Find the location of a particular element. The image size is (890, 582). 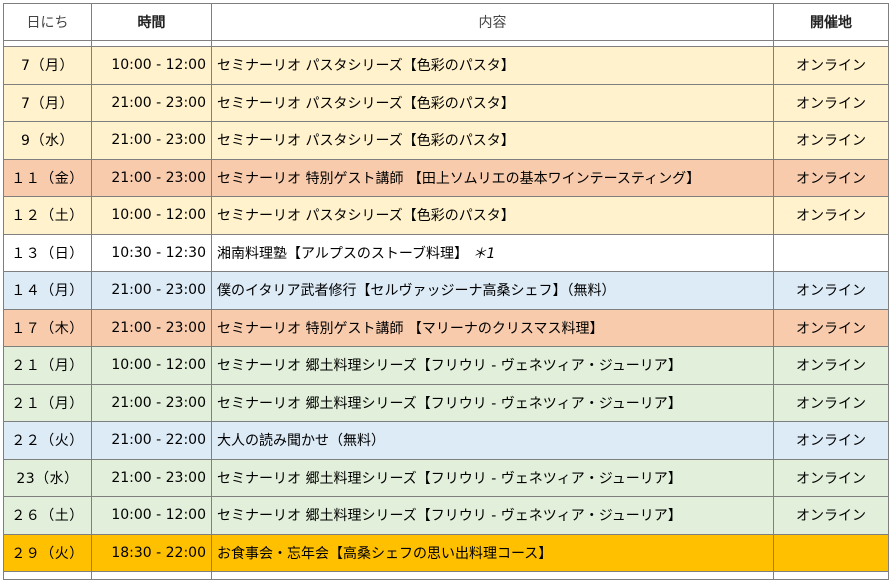

row-footnote-mark: ＊1 is located at coordinates (484, 253).